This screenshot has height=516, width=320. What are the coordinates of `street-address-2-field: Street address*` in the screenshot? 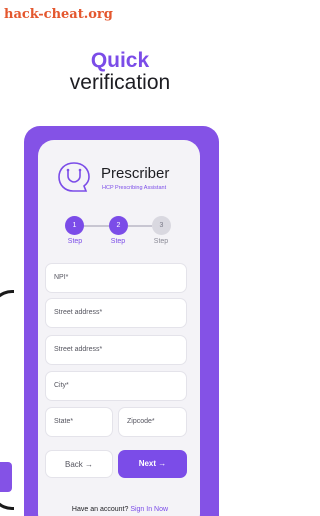 It's located at (116, 350).